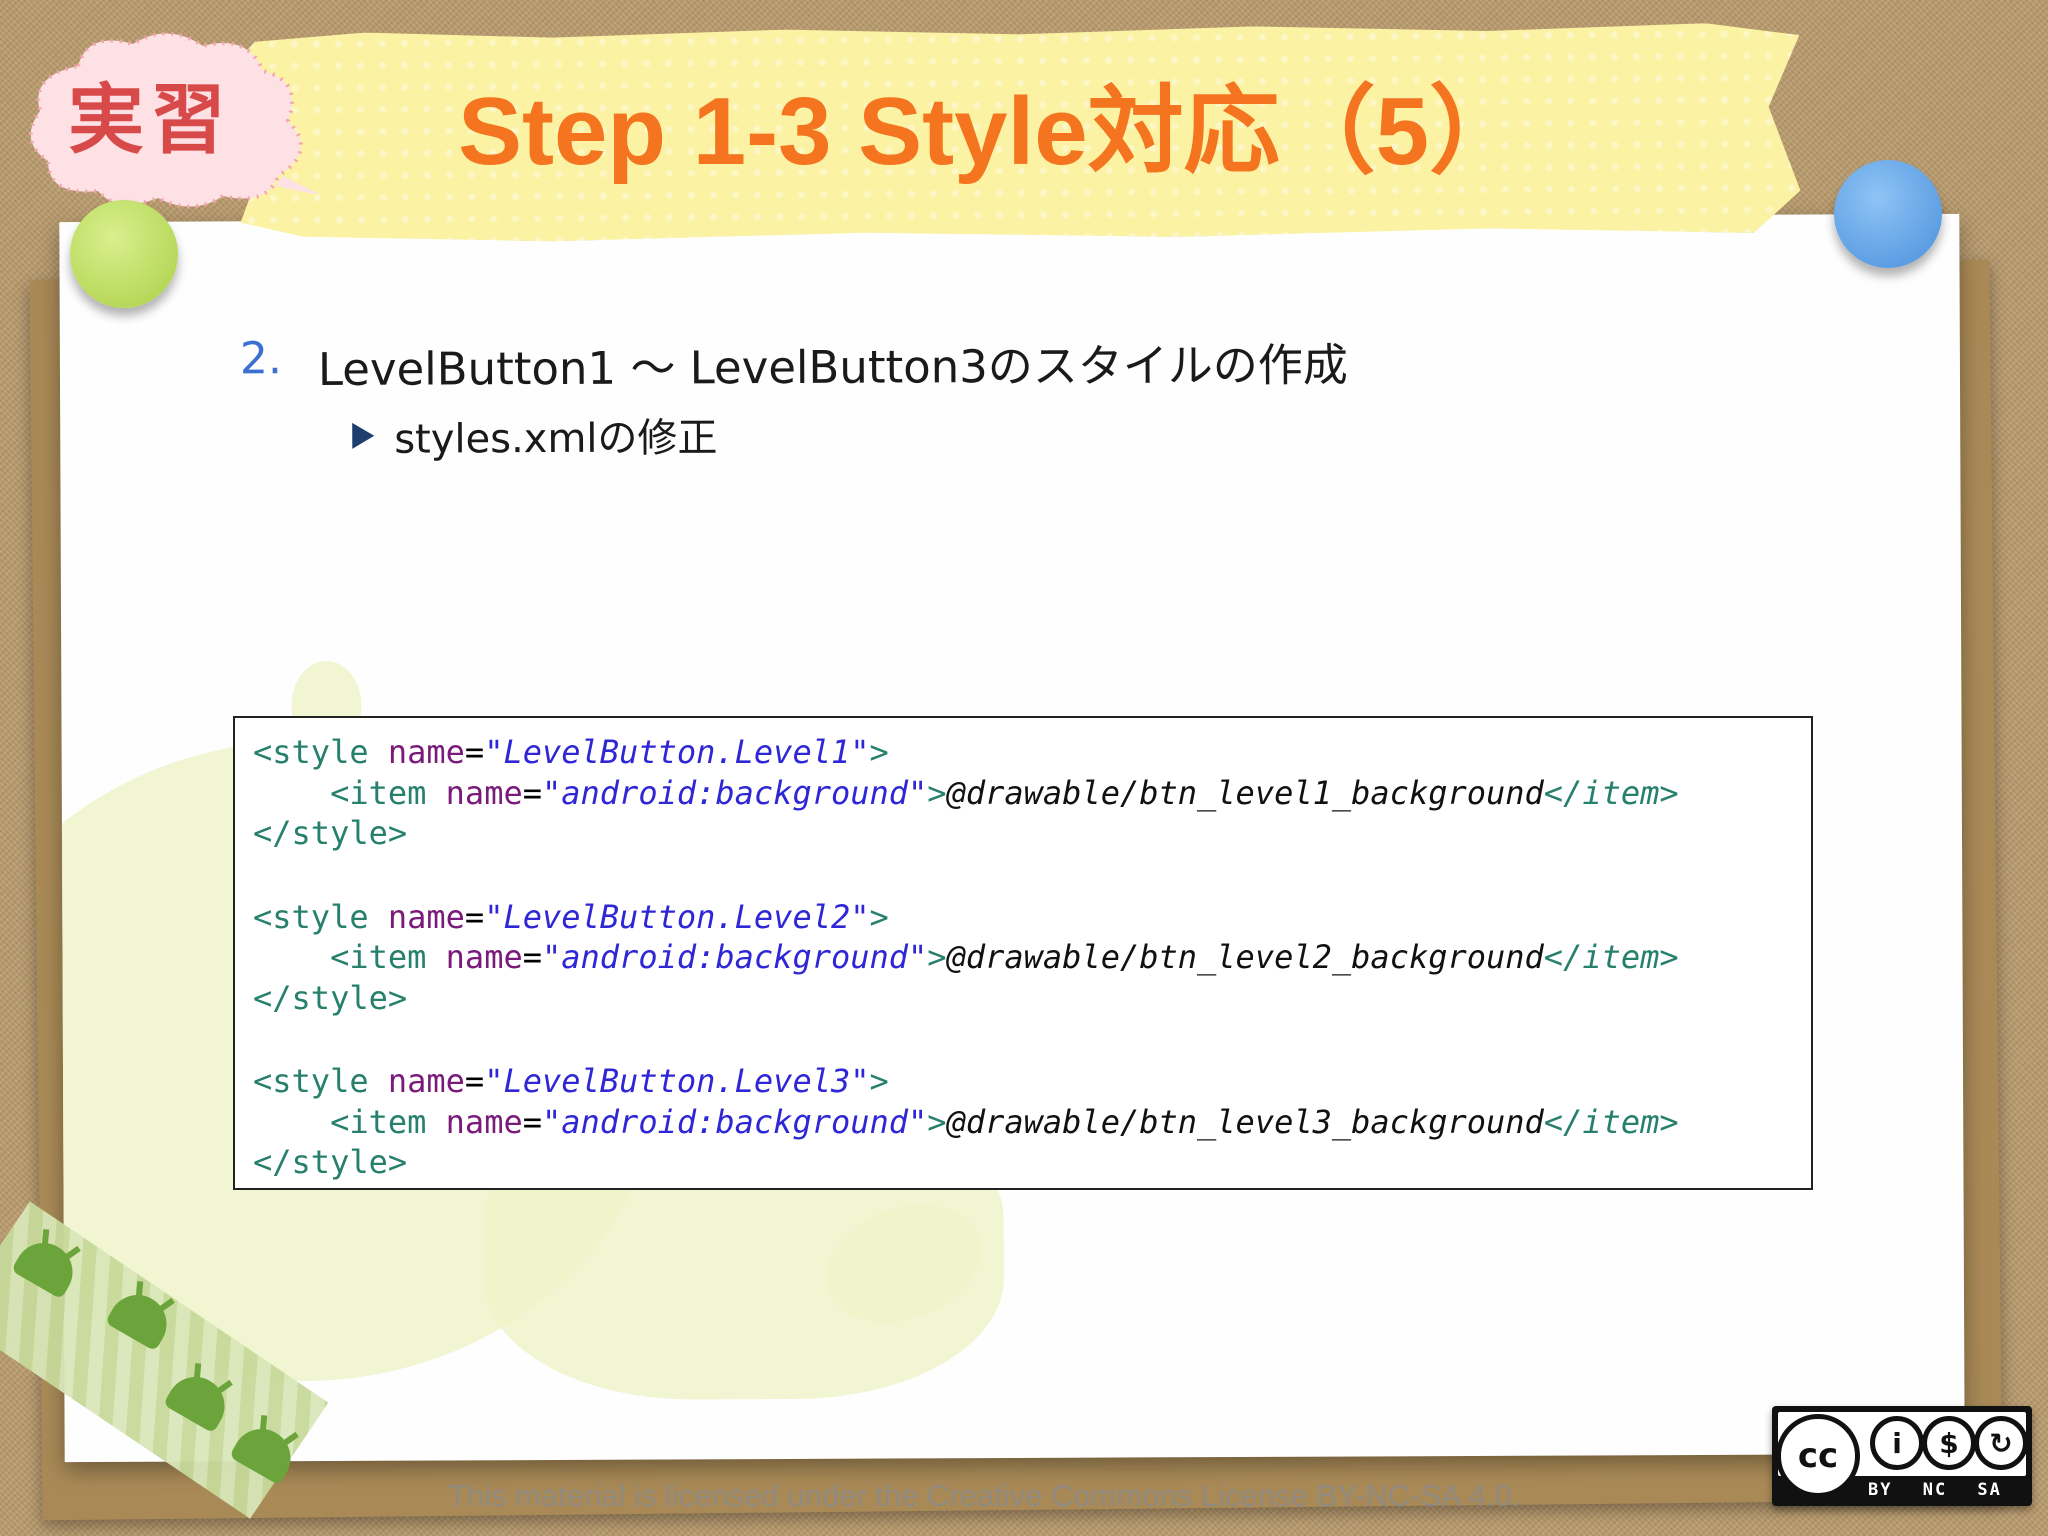 The width and height of the screenshot is (2048, 1536). What do you see at coordinates (2001, 1443) in the screenshot?
I see `sharealike-icon: ↻` at bounding box center [2001, 1443].